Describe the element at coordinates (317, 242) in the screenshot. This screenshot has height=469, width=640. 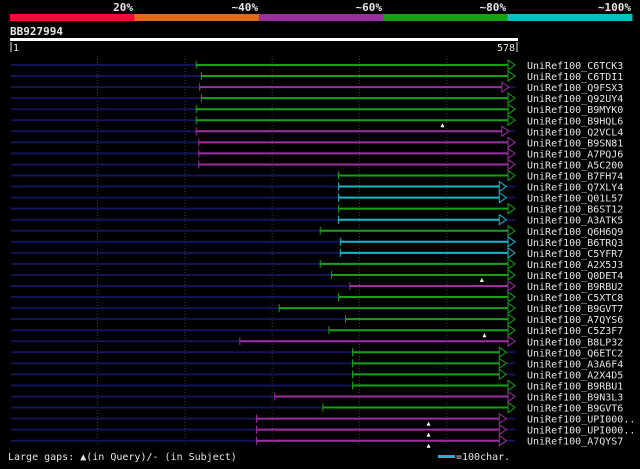
I see `hit-row: UniRef100_B6TRQ3` at that location.